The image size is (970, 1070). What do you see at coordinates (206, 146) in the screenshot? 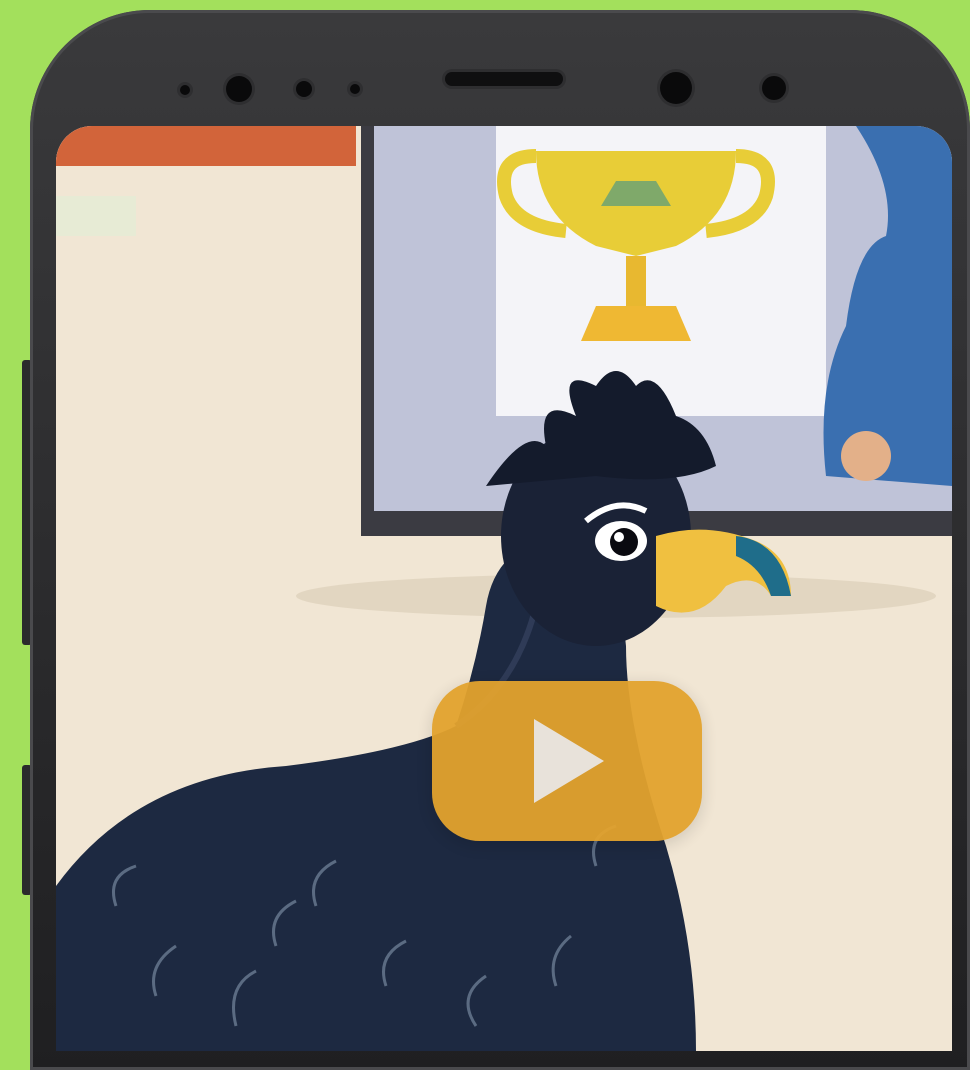
I see `orange-shelf` at bounding box center [206, 146].